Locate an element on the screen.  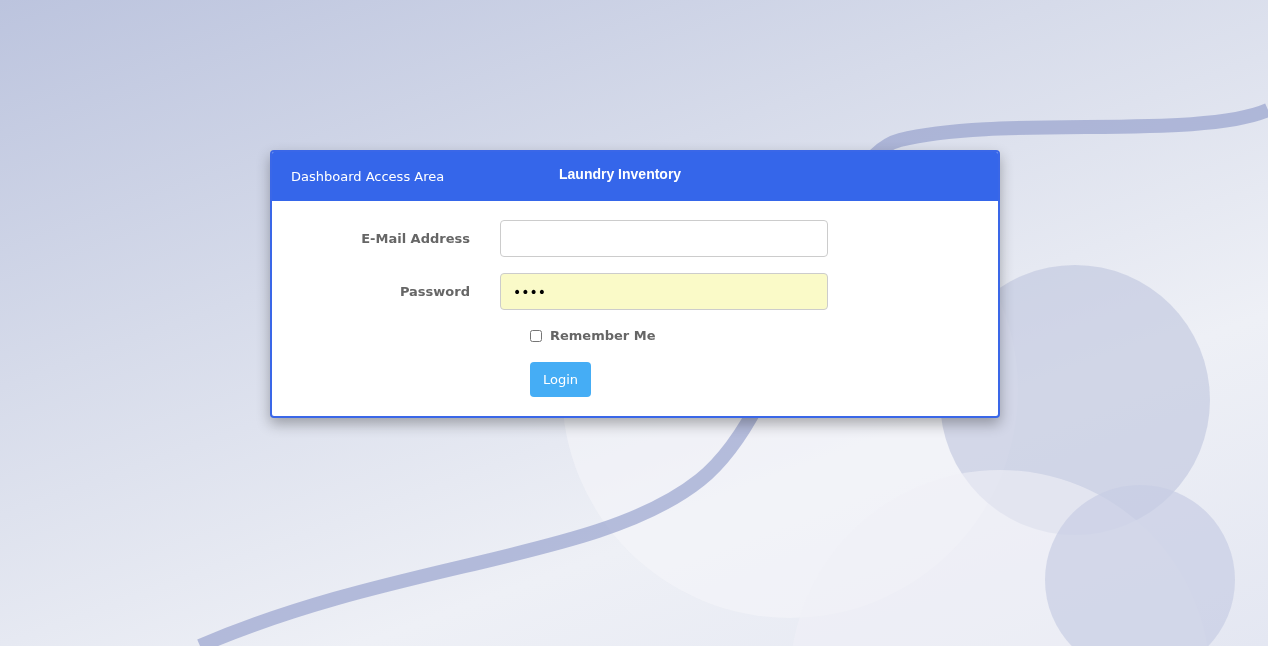
password-field: •••• is located at coordinates (664, 291).